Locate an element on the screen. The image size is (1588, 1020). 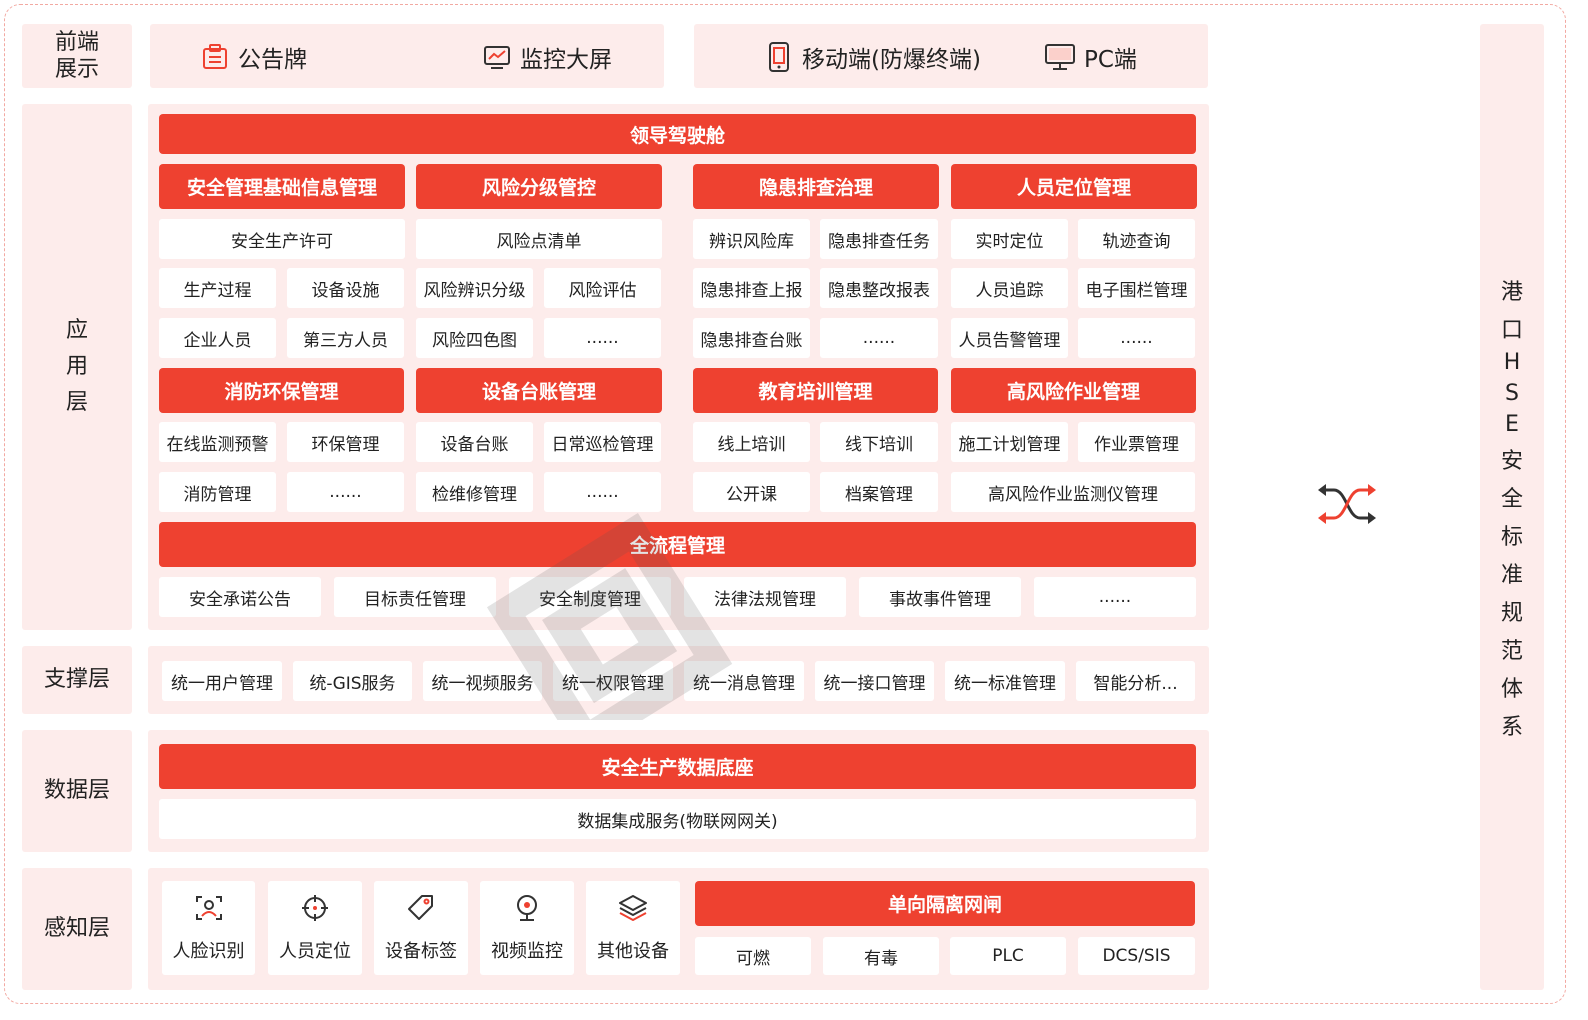
app-cell: 风险评估 is located at coordinates (602, 288).